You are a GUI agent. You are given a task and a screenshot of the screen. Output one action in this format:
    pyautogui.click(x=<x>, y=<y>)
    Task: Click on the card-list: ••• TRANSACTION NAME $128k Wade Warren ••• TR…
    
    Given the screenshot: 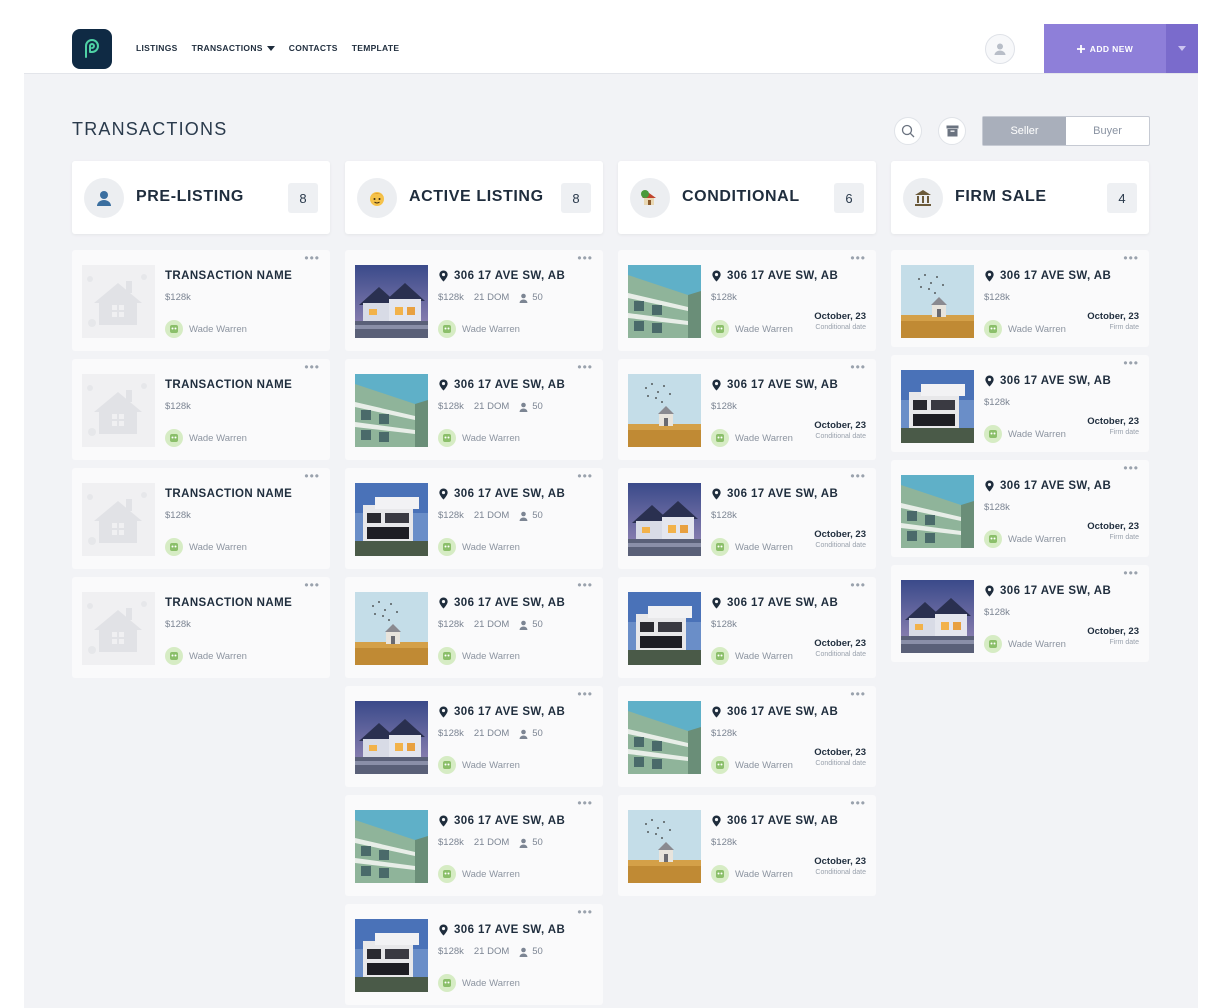 What is the action you would take?
    pyautogui.click(x=201, y=464)
    